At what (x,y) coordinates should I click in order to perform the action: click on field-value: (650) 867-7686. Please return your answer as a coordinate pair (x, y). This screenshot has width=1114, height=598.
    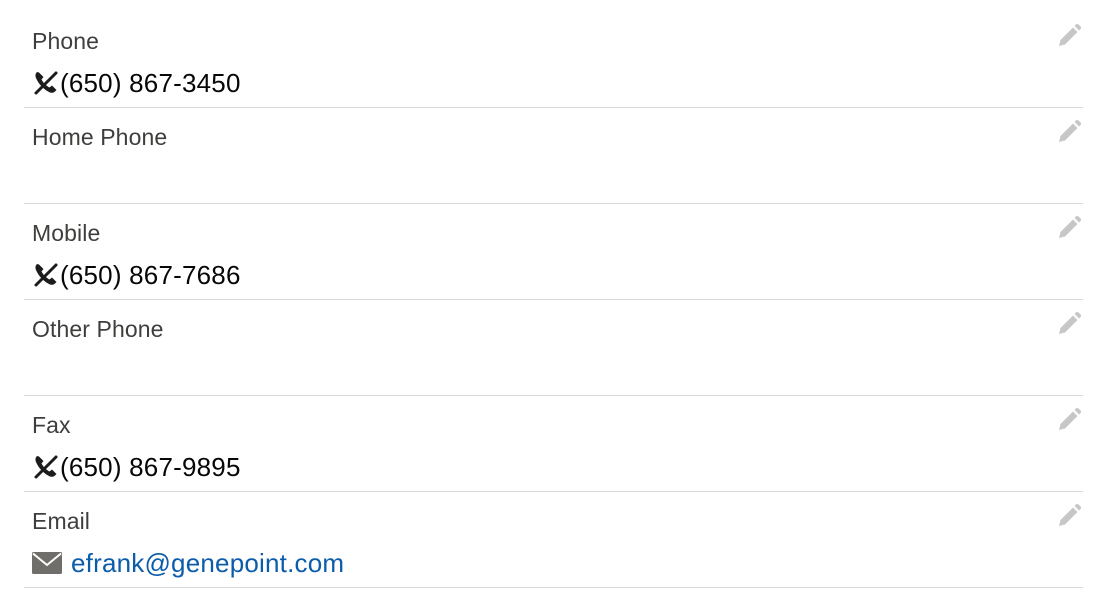
    Looking at the image, I should click on (136, 275).